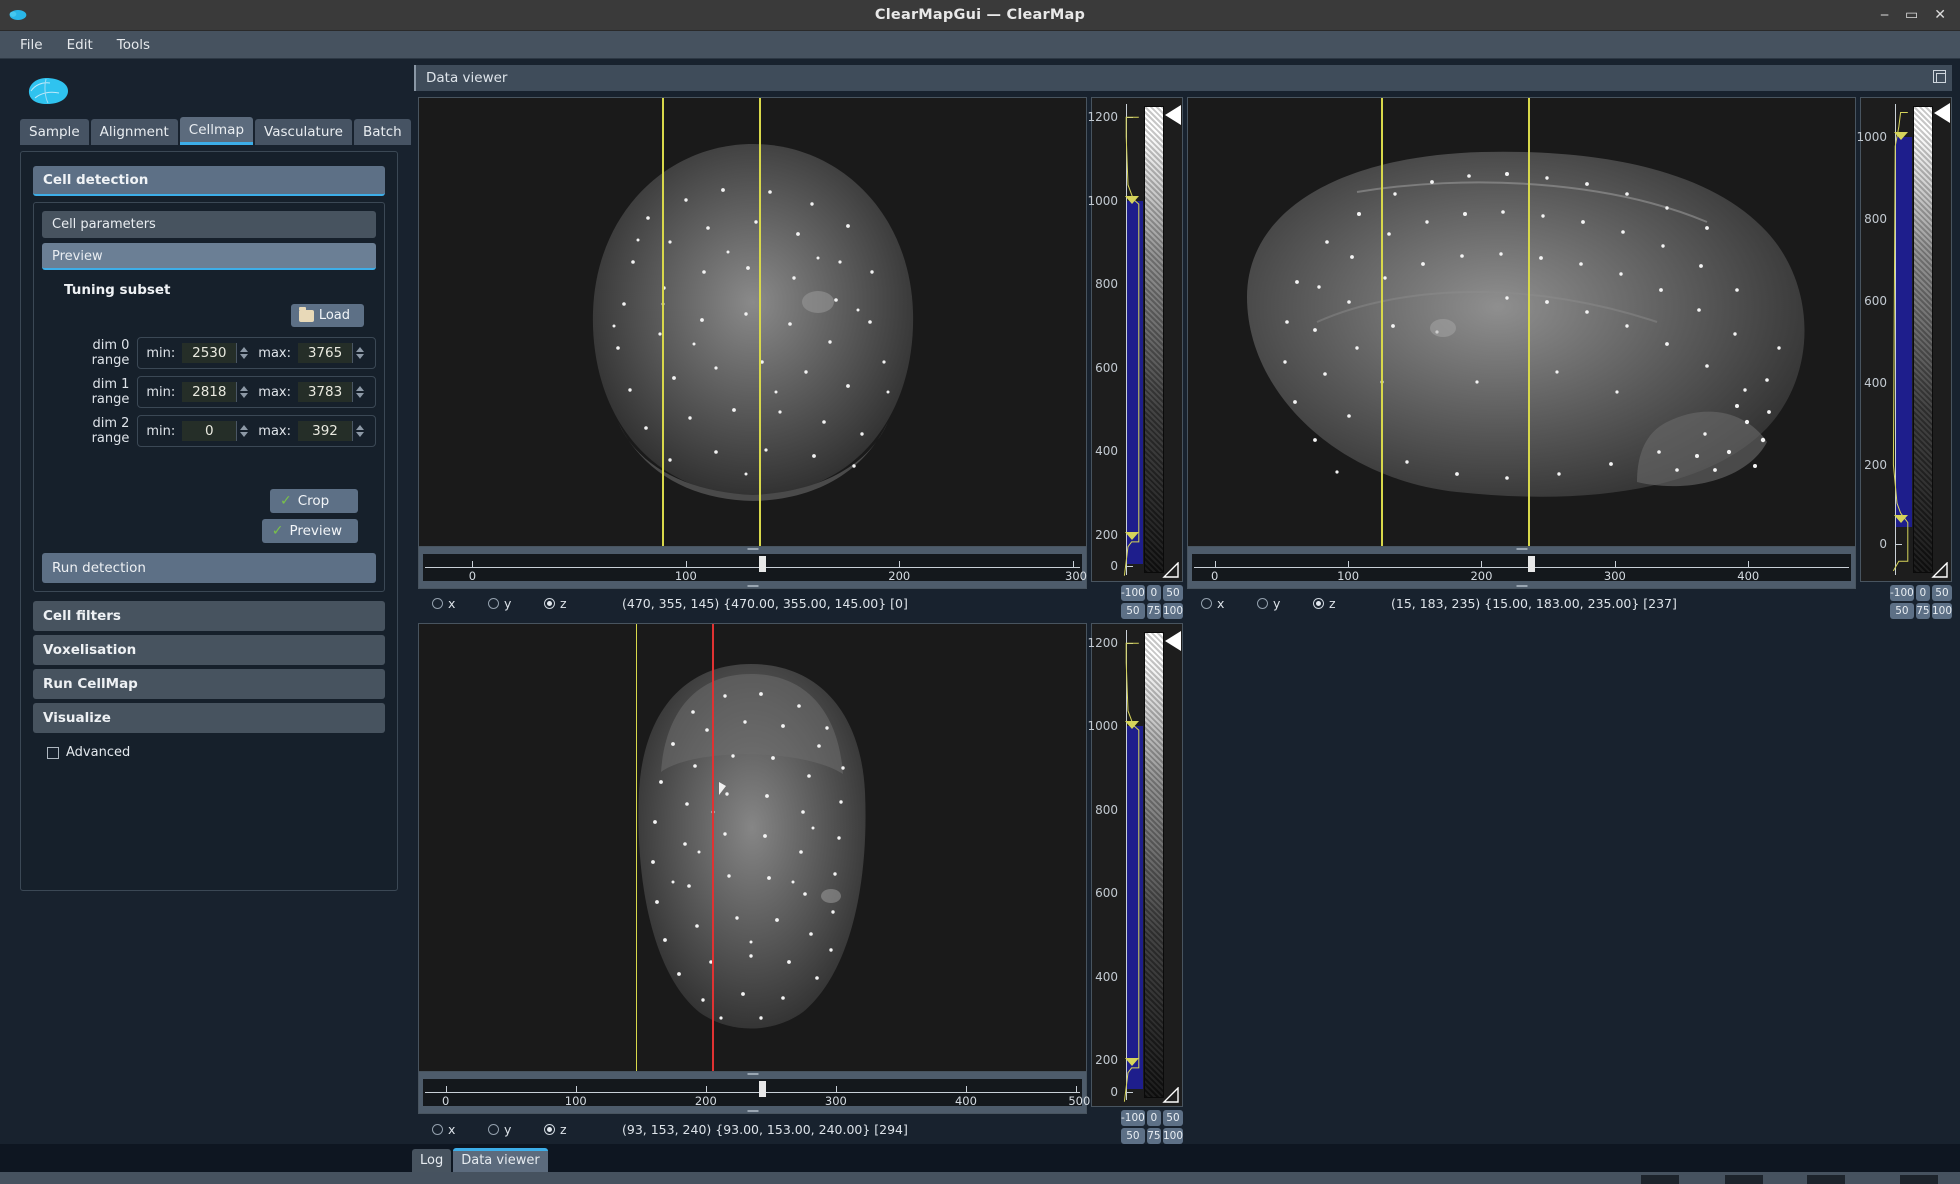 This screenshot has height=1184, width=1960. Describe the element at coordinates (1939, 76) in the screenshot. I see `undock-icon` at that location.